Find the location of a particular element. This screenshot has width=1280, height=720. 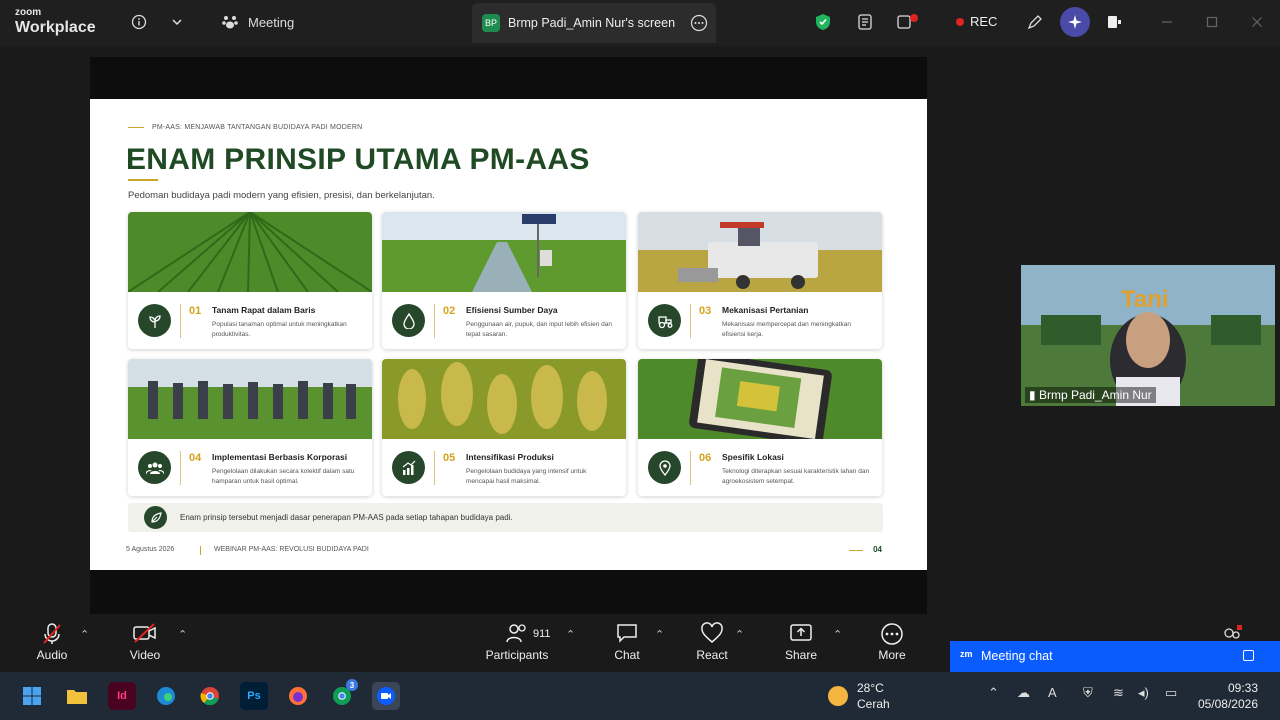

meeting-chat-bar: zm Meeting chat is located at coordinates (1115, 656).